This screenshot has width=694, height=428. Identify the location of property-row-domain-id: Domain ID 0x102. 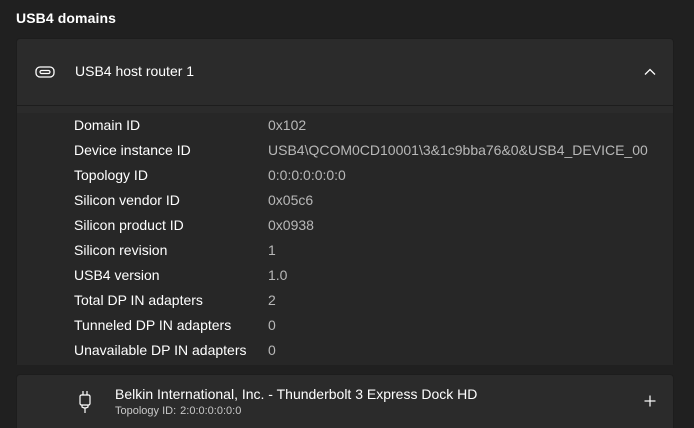
(345, 125).